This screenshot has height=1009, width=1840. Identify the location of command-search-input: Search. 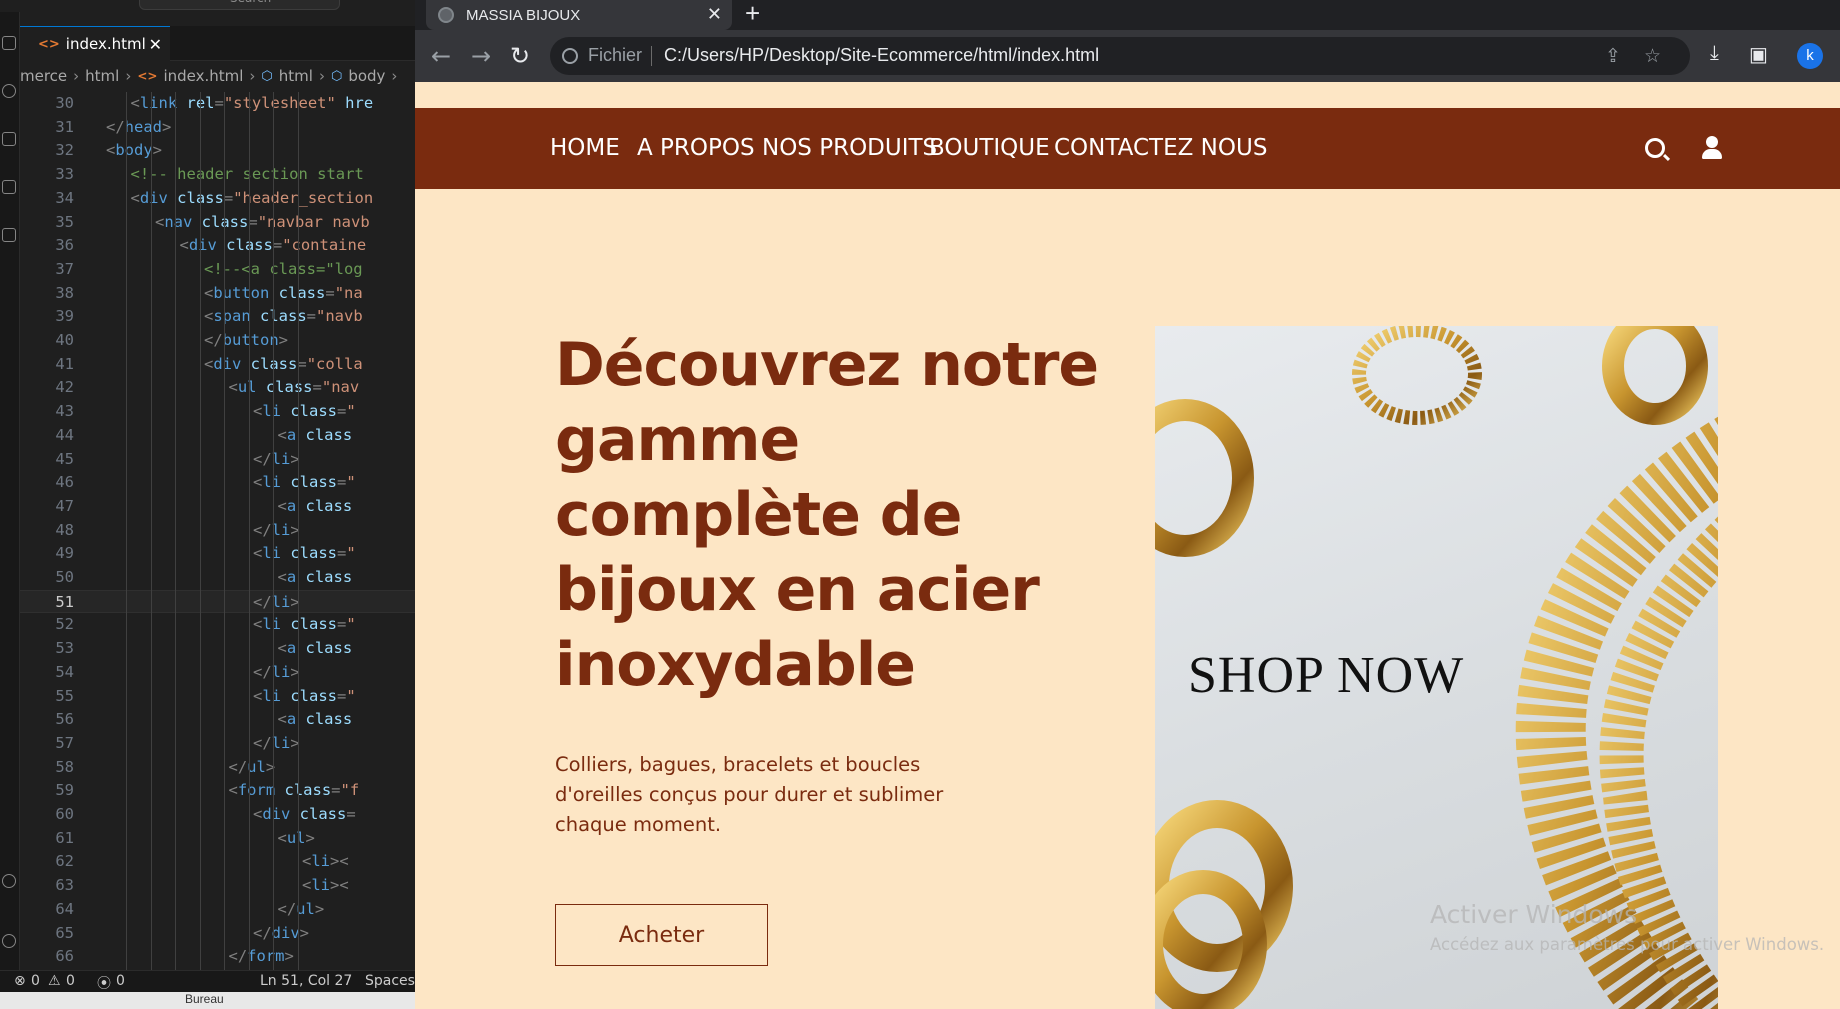
(239, 5).